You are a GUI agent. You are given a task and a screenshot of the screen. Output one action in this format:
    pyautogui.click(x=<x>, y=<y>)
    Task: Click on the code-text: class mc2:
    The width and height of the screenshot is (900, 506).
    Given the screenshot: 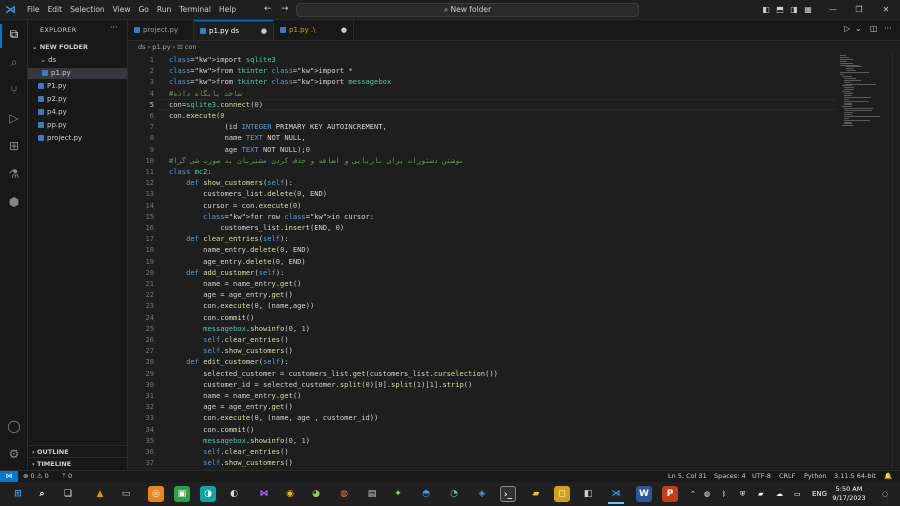 What is the action you would take?
    pyautogui.click(x=190, y=171)
    